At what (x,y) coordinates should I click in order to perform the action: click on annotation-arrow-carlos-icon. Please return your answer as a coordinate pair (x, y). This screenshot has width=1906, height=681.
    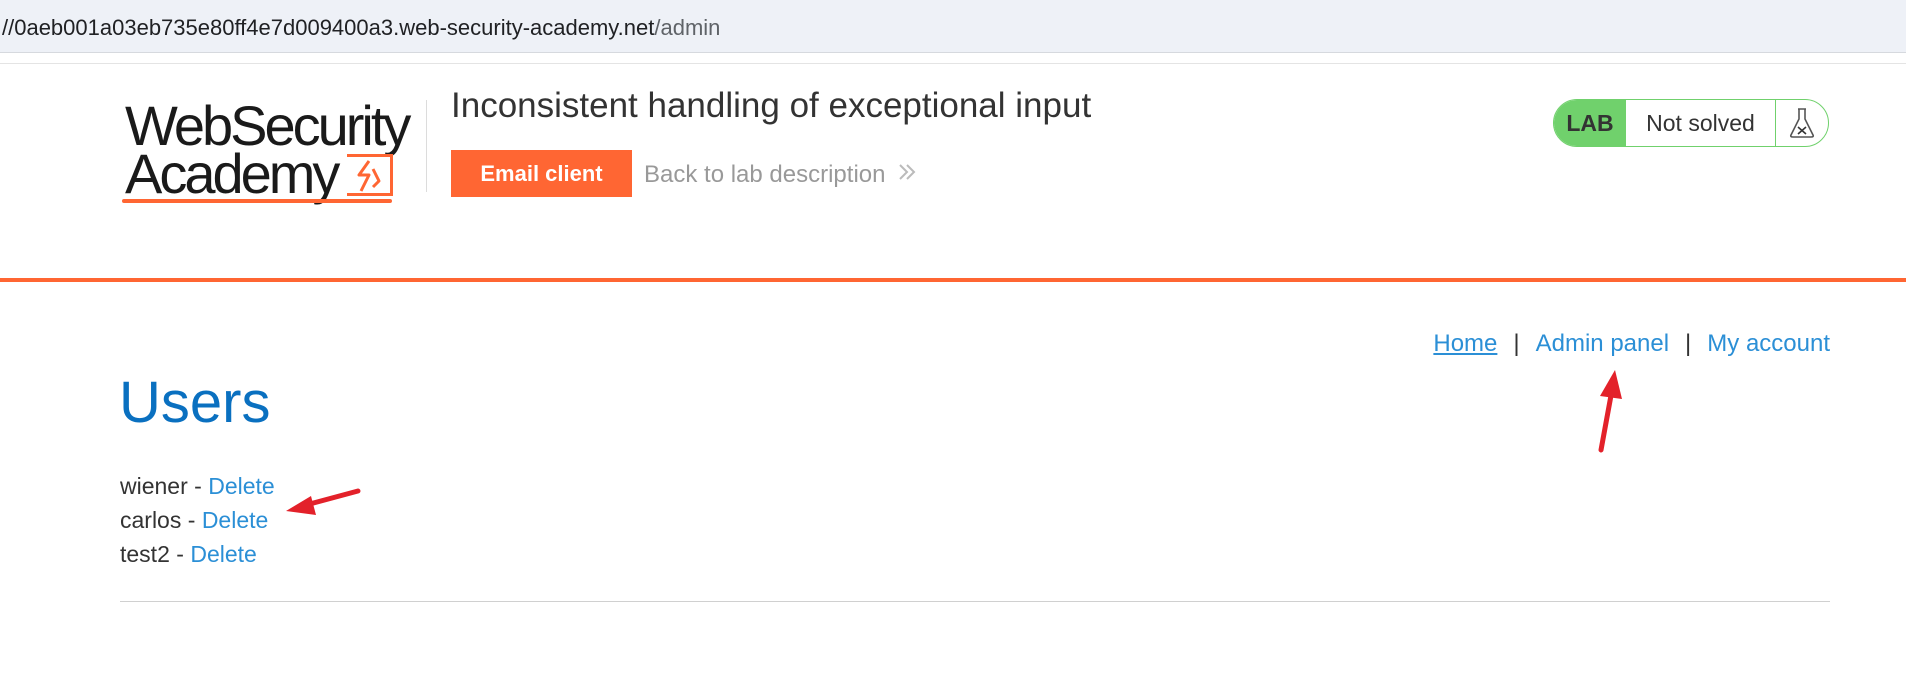
    Looking at the image, I should click on (323, 501).